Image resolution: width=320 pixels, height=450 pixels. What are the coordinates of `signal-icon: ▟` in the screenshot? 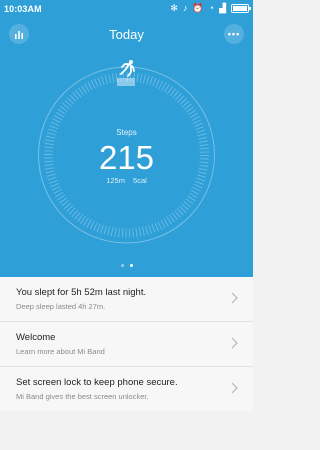 It's located at (222, 8).